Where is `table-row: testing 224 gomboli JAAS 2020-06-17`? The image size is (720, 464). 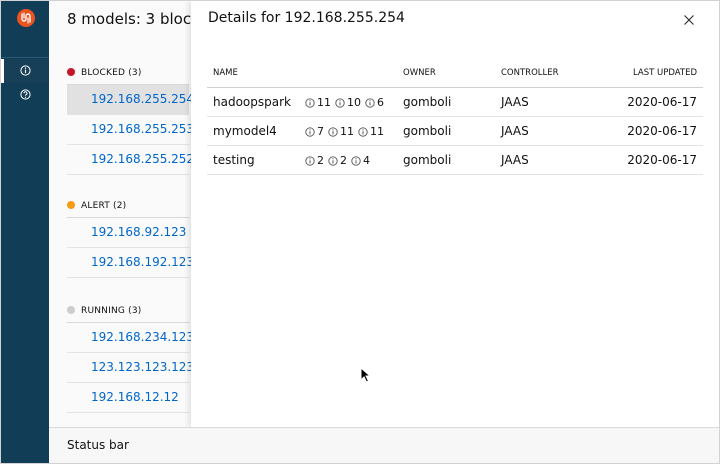
table-row: testing 224 gomboli JAAS 2020-06-17 is located at coordinates (455, 160).